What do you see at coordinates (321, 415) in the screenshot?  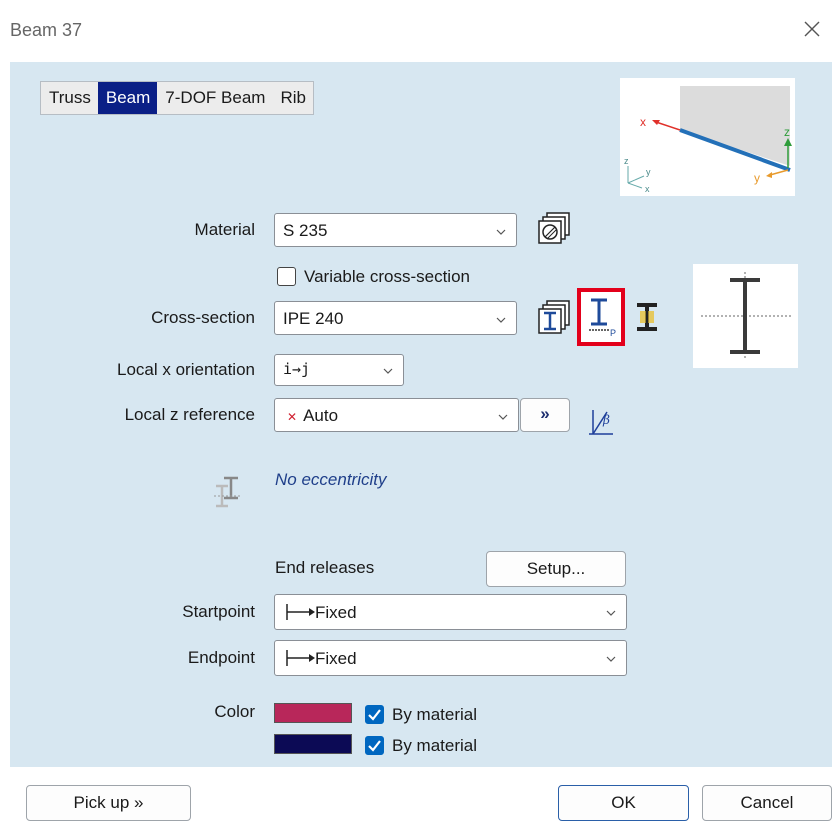 I see `local-z-reference-value: Auto` at bounding box center [321, 415].